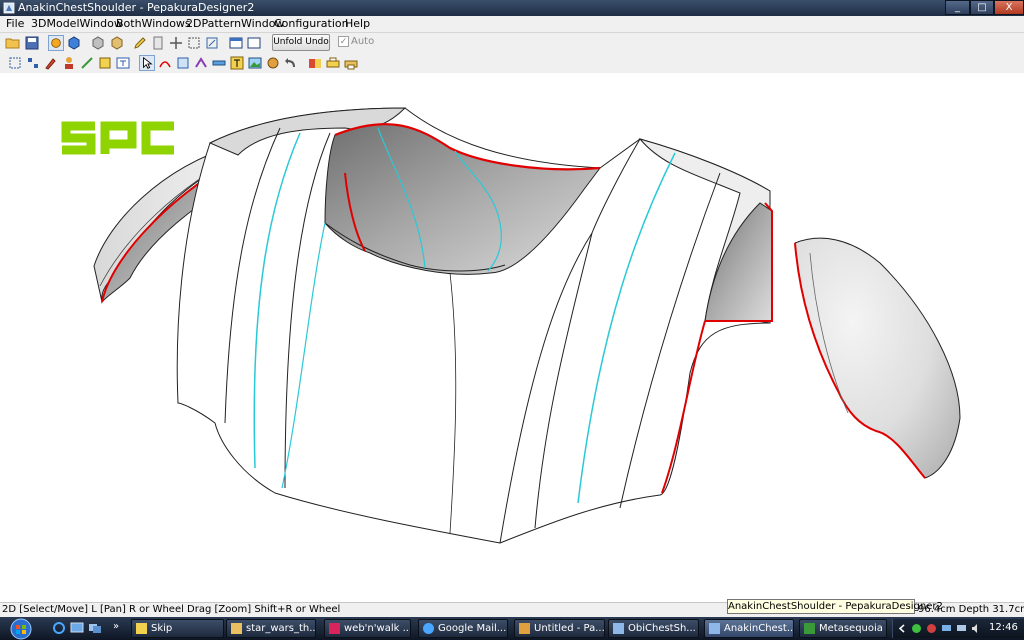  Describe the element at coordinates (1003, 627) in the screenshot. I see `clock: 12:46` at that location.